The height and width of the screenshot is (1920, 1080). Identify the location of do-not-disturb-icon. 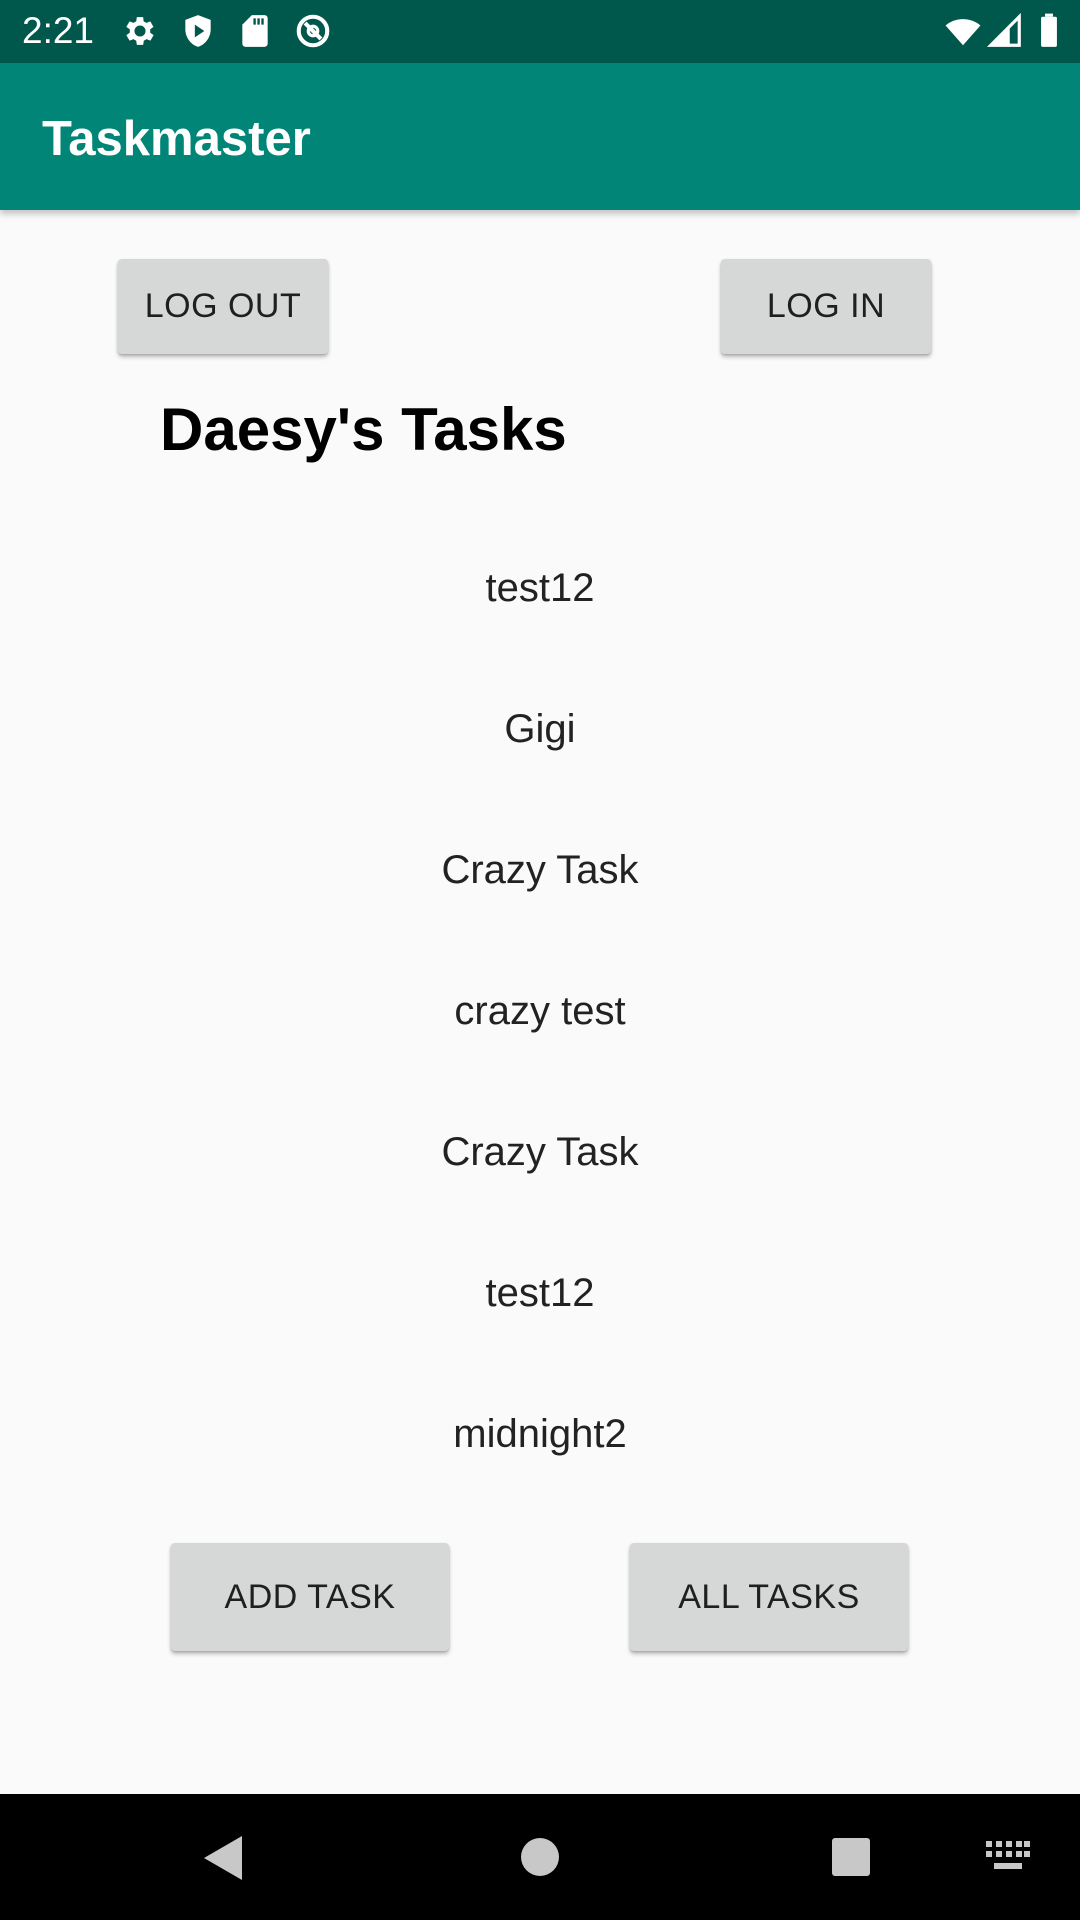
(313, 31).